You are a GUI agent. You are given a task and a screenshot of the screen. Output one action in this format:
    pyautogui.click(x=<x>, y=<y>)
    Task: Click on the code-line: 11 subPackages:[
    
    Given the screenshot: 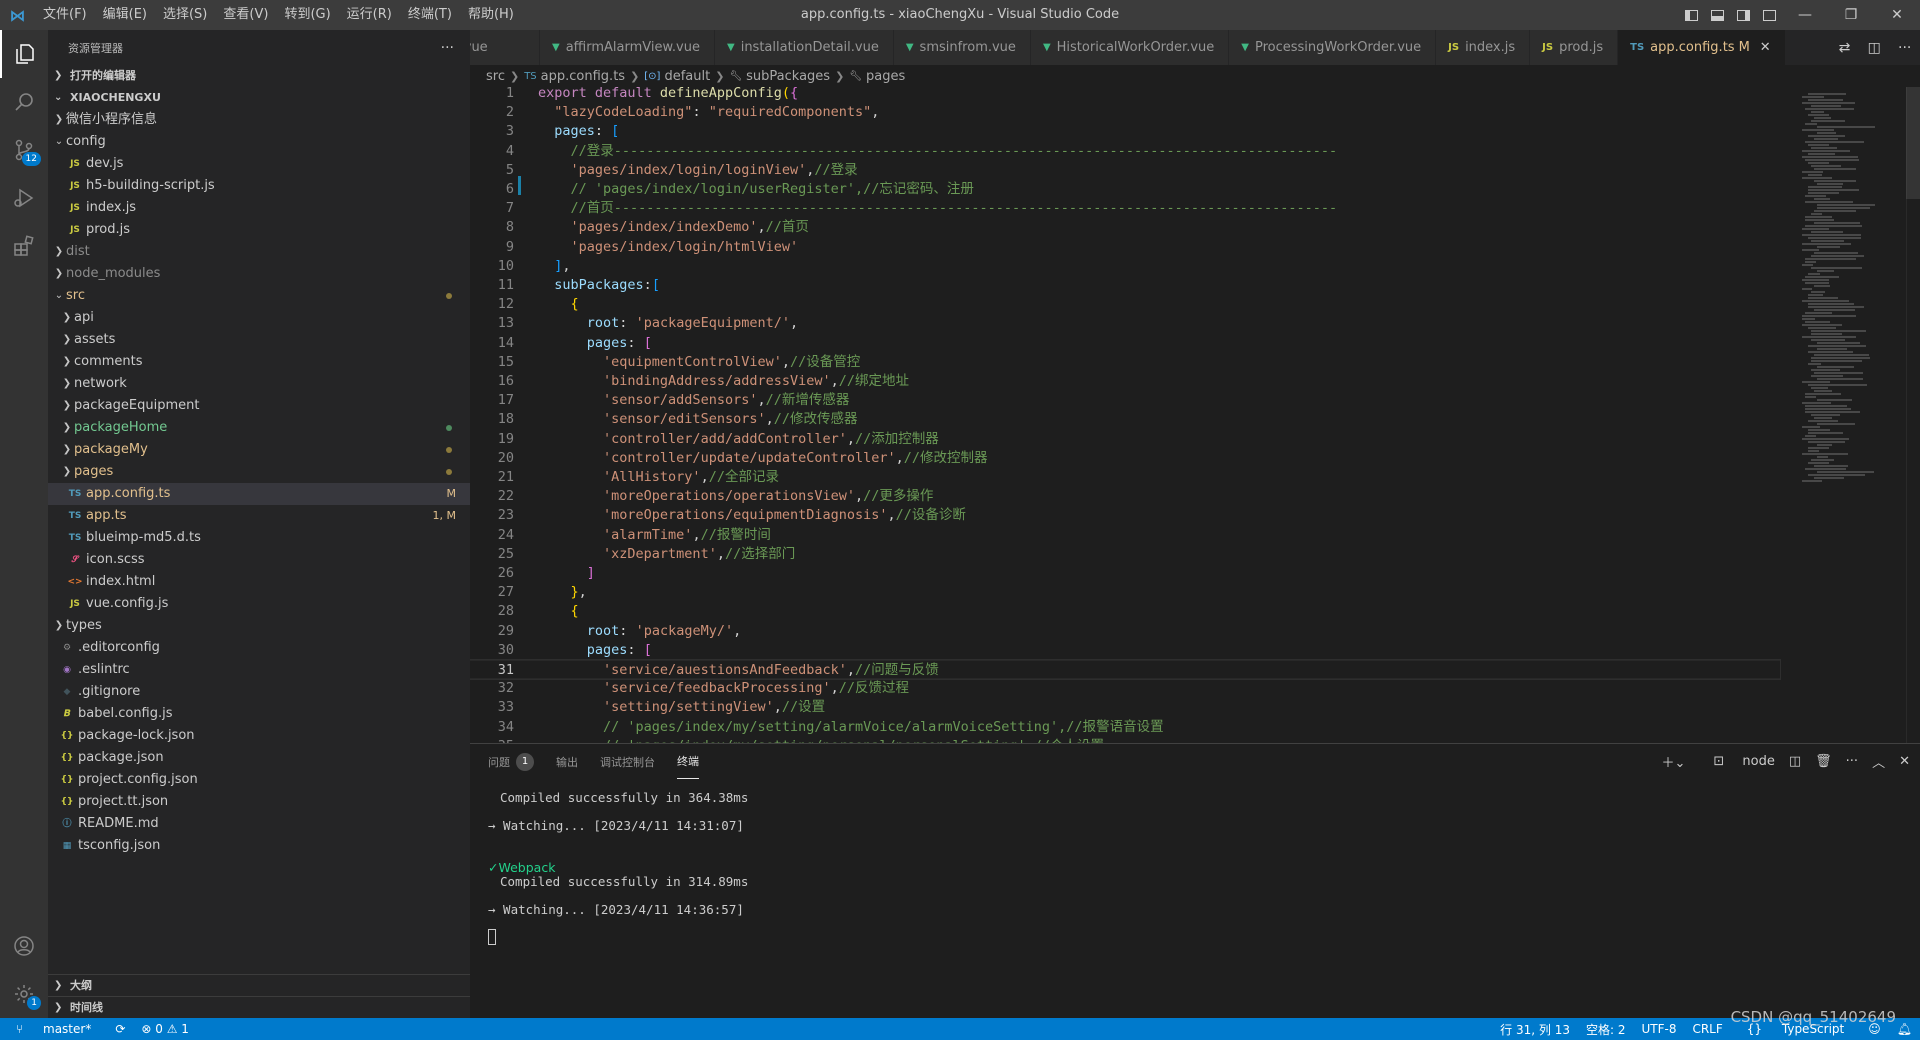 What is the action you would take?
    pyautogui.click(x=1125, y=285)
    